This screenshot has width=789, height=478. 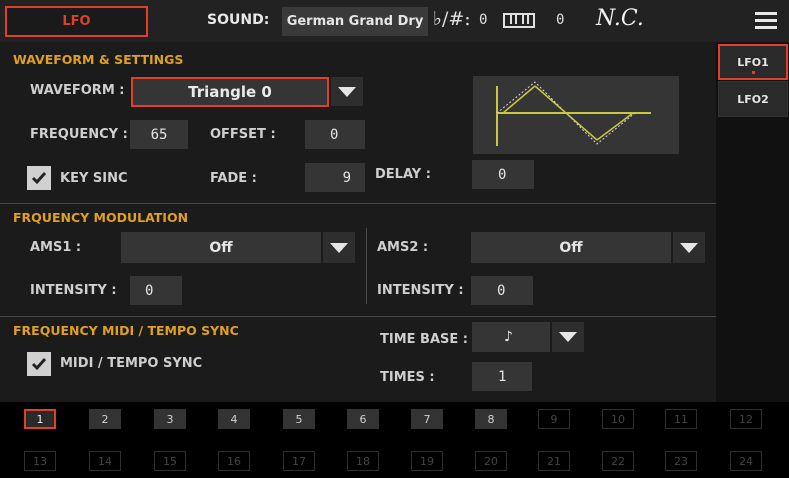 I want to click on ams2-select: Off, so click(x=571, y=247).